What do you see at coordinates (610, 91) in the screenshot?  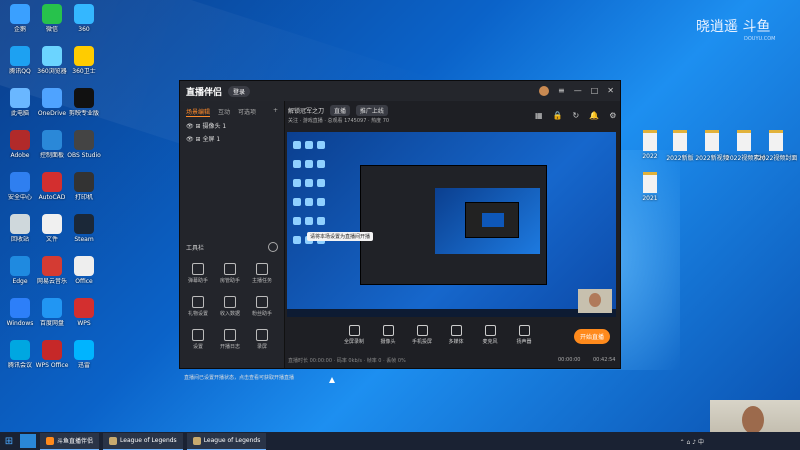 I see `close-icon: ✕` at bounding box center [610, 91].